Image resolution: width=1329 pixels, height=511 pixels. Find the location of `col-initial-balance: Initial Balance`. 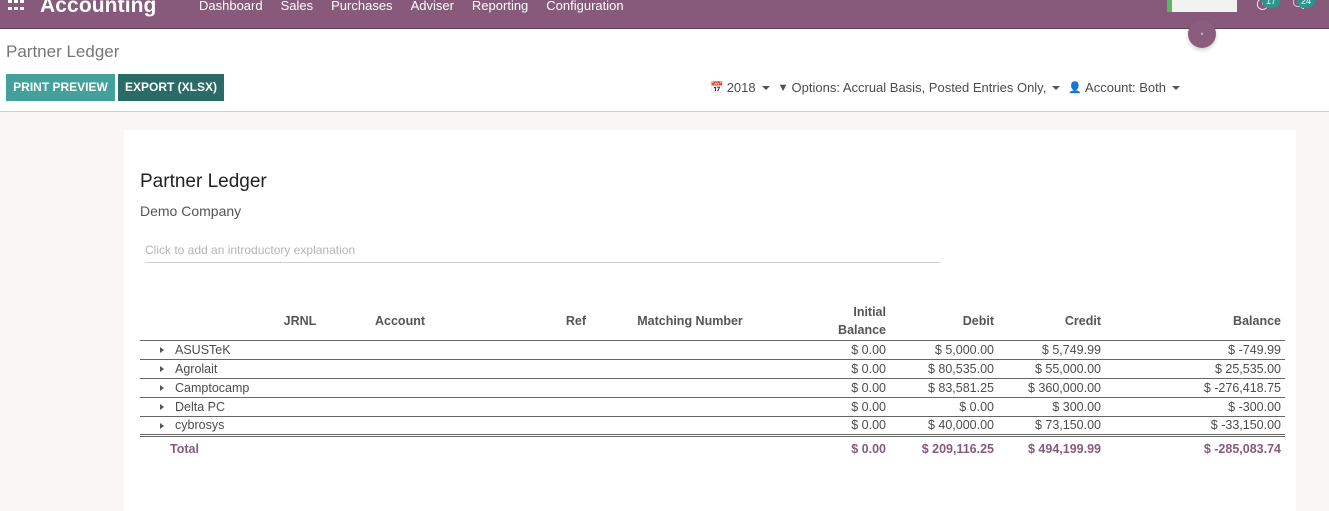

col-initial-balance: Initial Balance is located at coordinates (840, 321).